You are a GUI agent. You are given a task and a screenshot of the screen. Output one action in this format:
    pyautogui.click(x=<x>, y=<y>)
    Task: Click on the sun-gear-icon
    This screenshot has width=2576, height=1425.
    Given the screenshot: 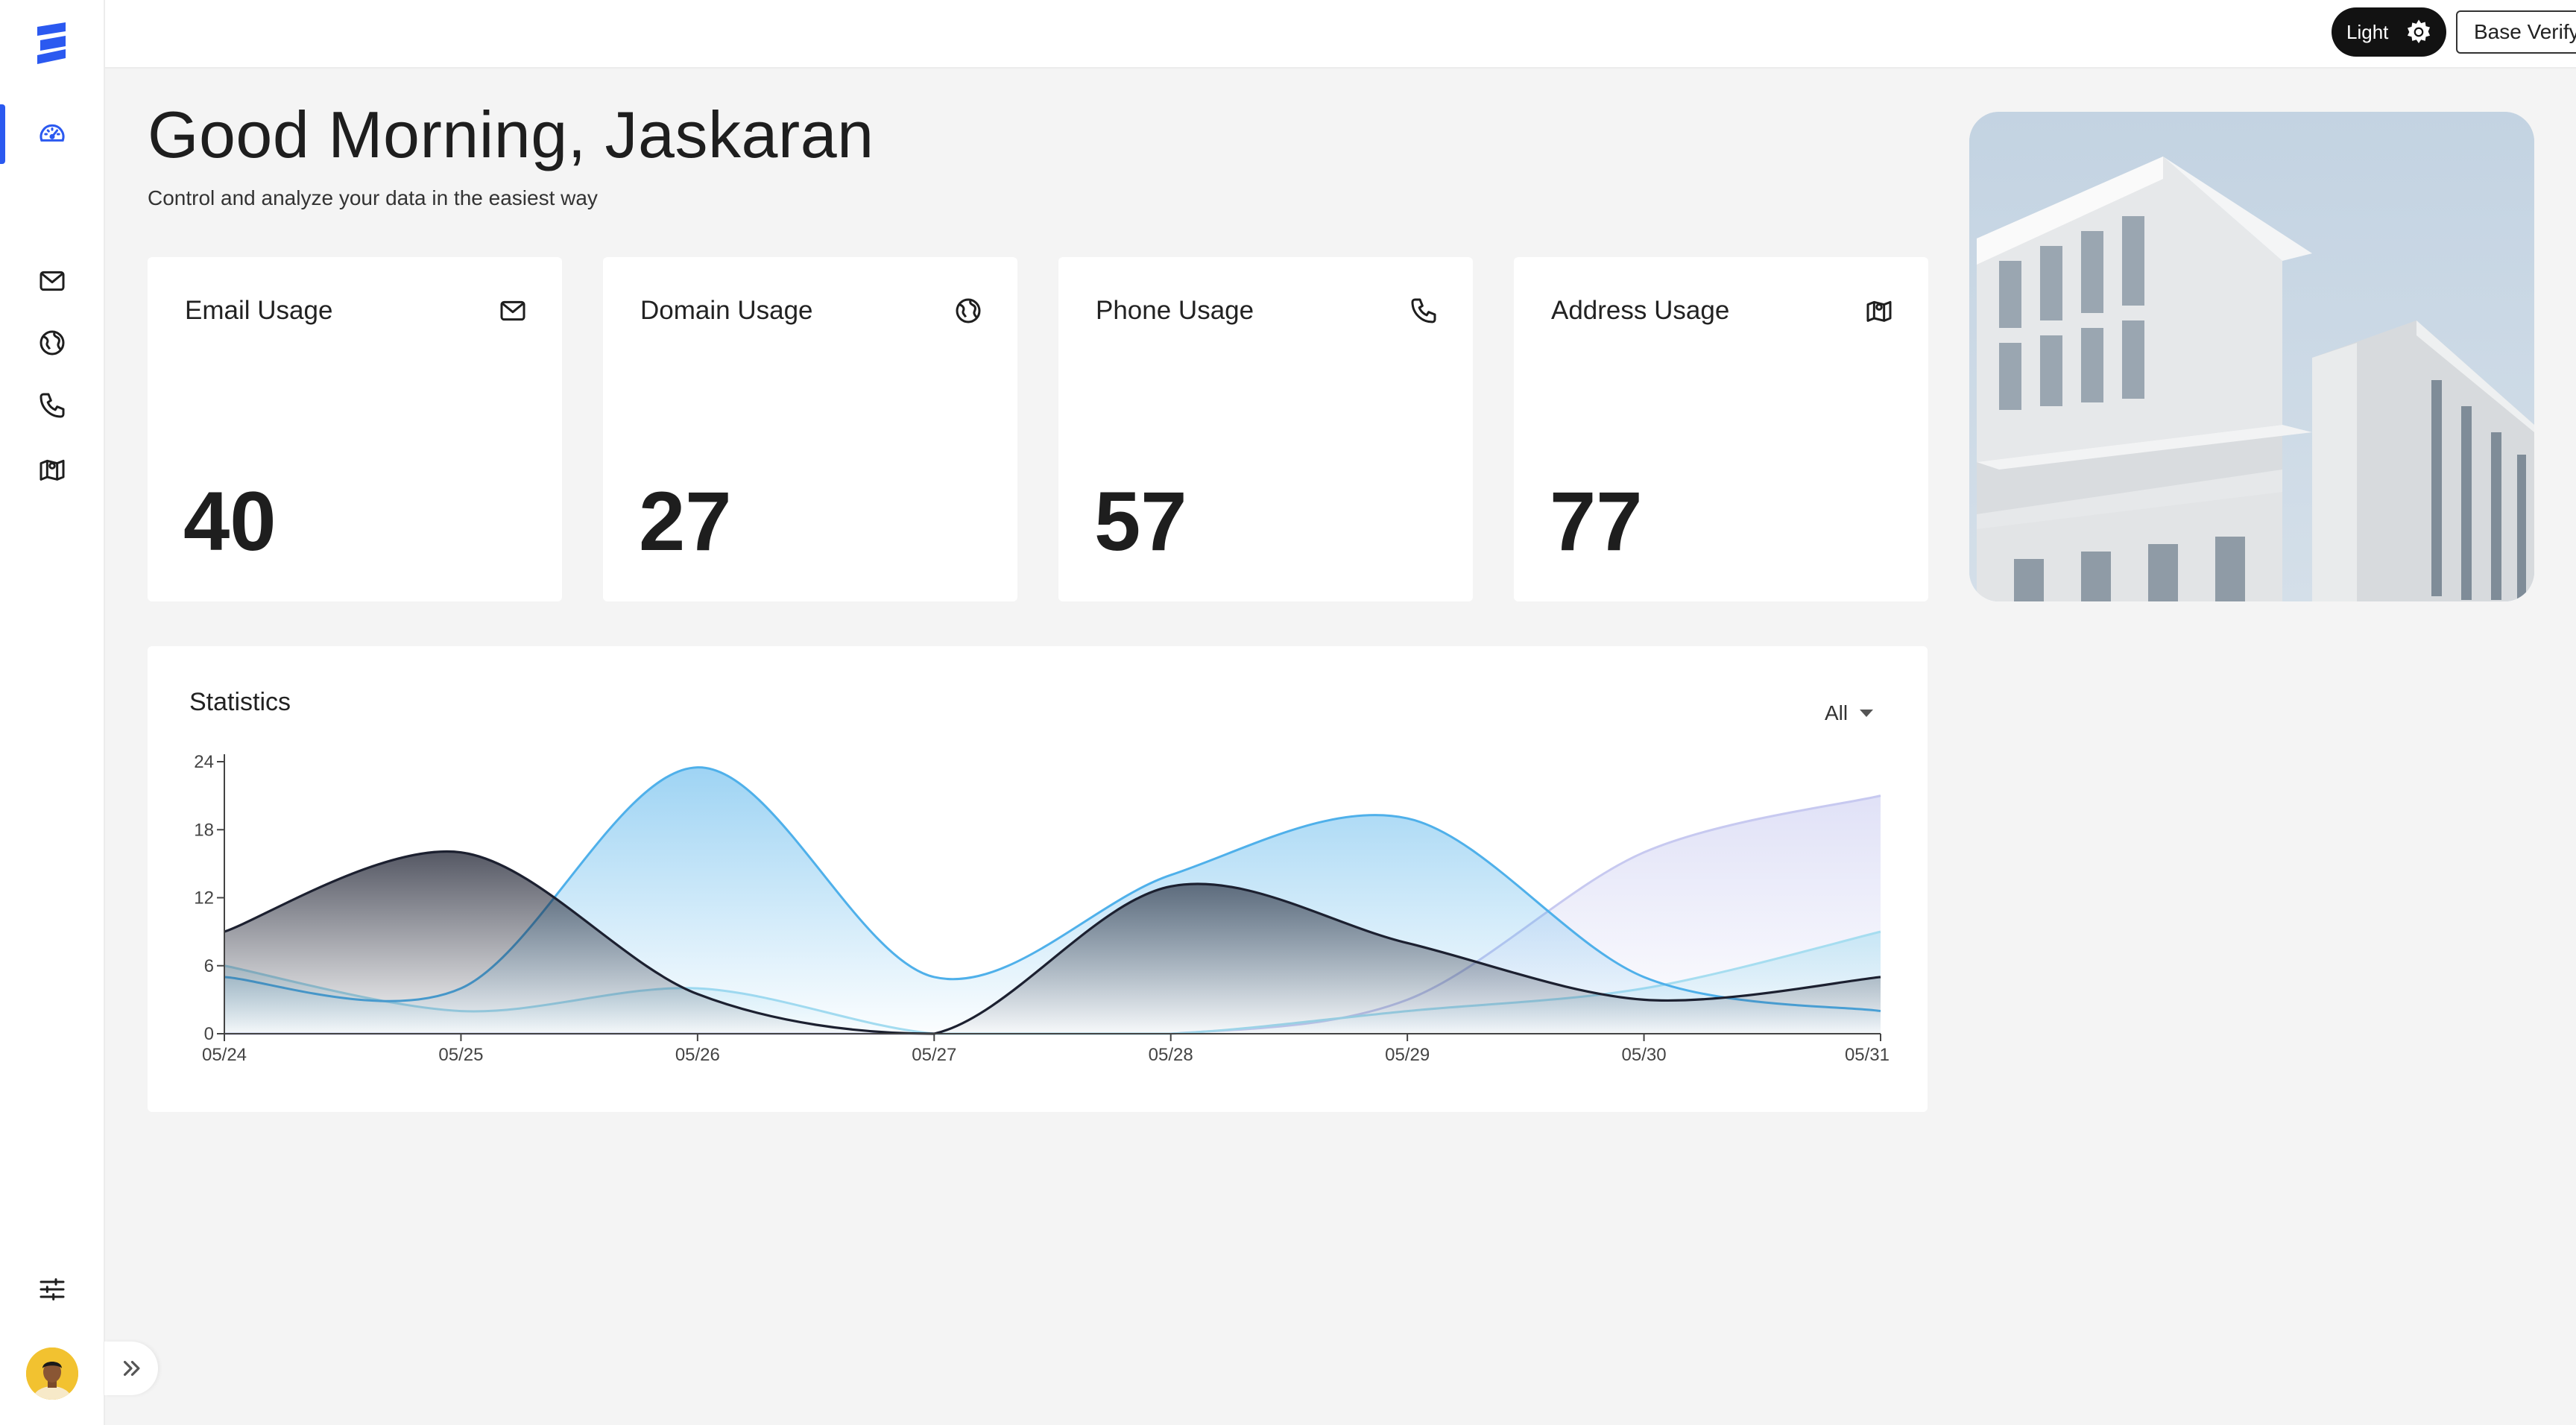 What is the action you would take?
    pyautogui.click(x=2419, y=32)
    